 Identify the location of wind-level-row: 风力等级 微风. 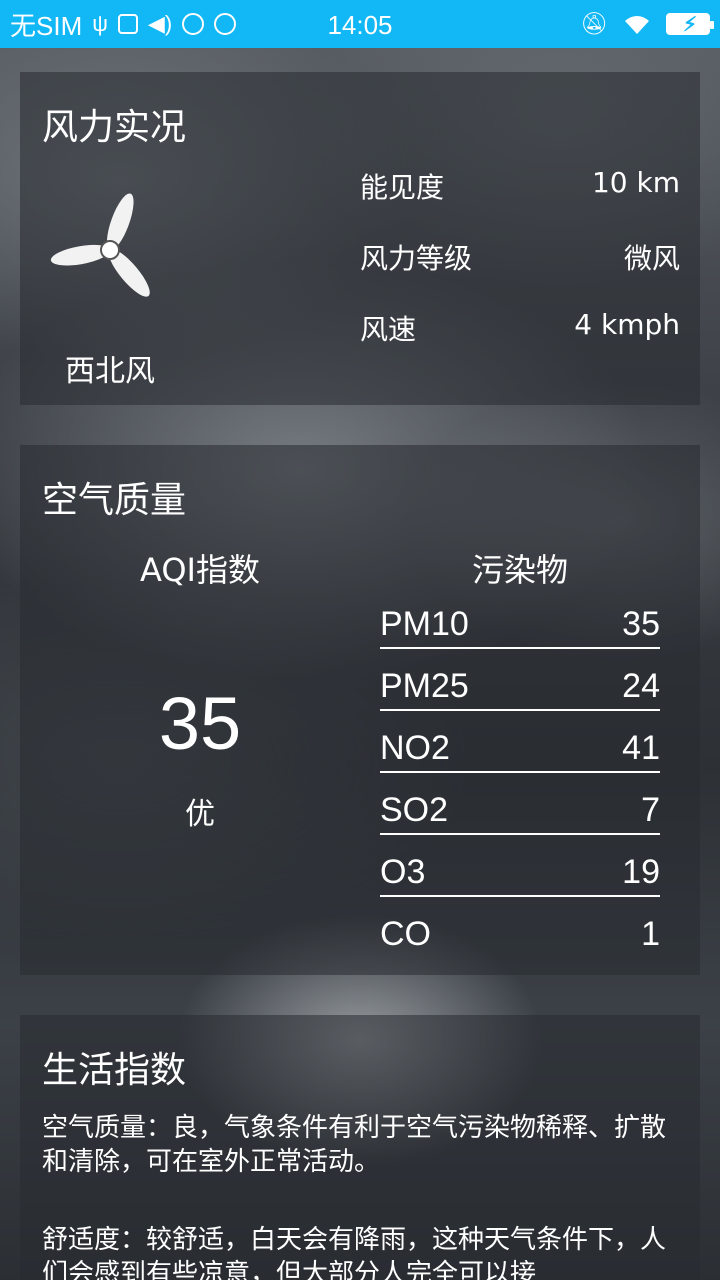
(520, 257).